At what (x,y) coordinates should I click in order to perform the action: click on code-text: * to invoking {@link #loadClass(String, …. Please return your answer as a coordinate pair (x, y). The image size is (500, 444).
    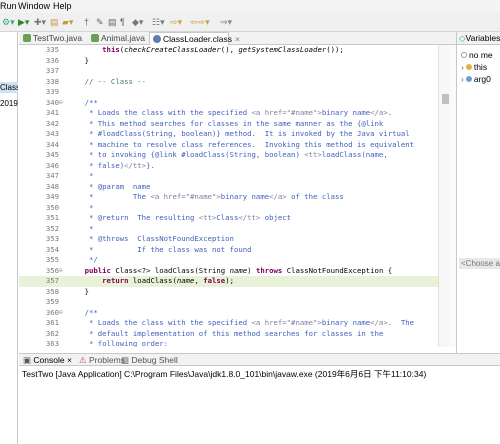
    Looking at the image, I should click on (227, 155).